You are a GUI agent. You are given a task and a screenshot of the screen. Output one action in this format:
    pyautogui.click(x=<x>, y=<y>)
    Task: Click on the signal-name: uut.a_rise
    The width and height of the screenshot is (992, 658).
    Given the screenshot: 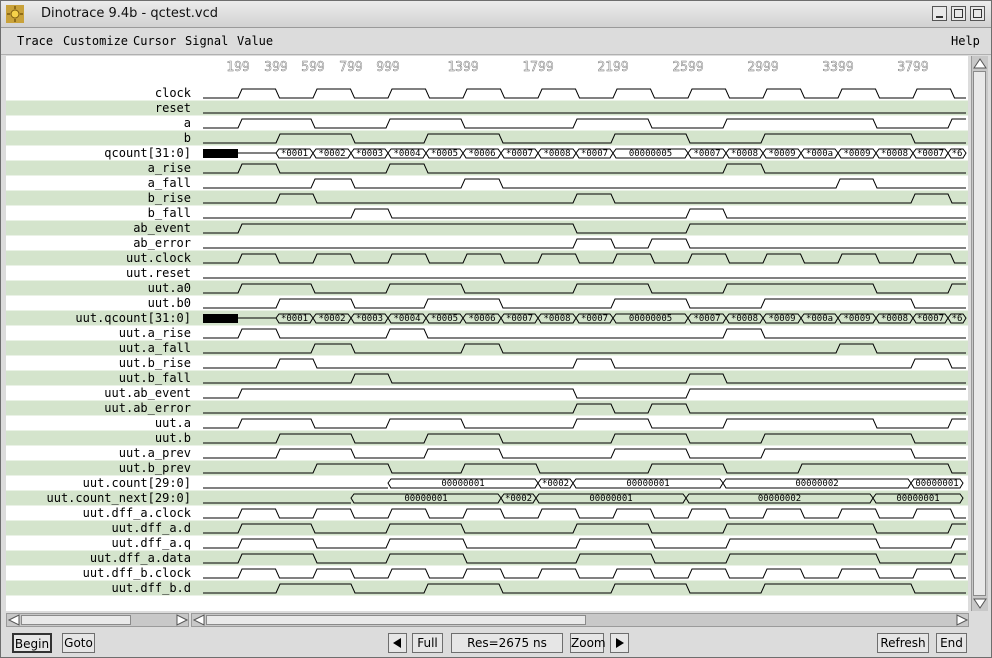 What is the action you would take?
    pyautogui.click(x=155, y=333)
    